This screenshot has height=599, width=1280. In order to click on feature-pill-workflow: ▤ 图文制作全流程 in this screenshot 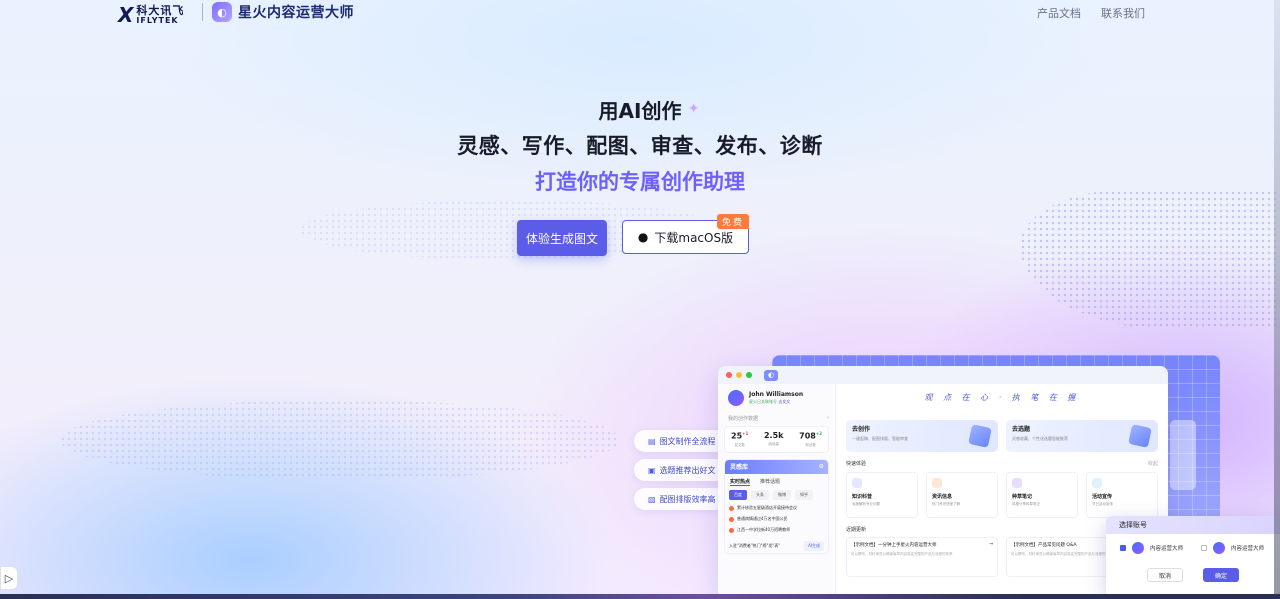, I will do `click(680, 441)`.